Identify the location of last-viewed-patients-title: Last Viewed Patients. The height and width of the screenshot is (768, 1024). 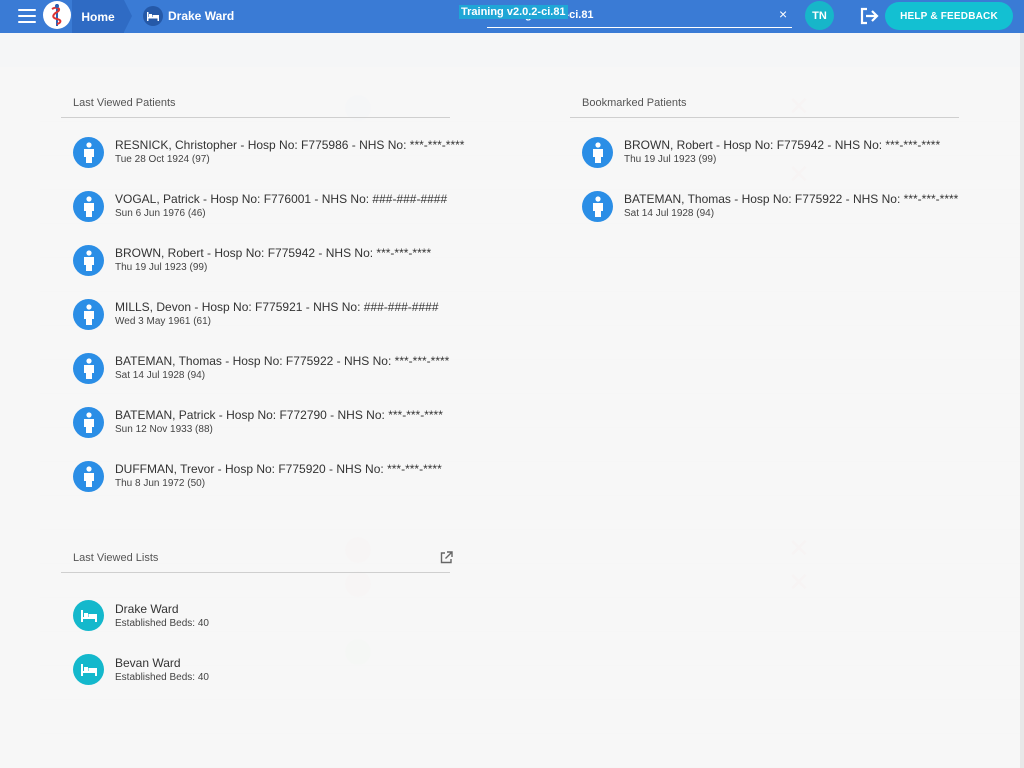
(124, 103).